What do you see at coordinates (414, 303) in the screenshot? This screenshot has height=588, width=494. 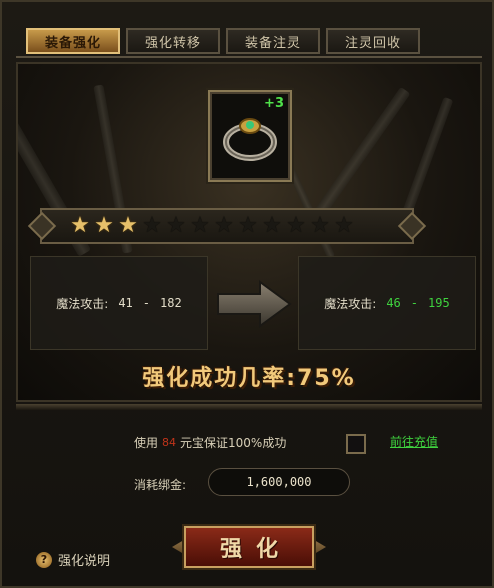 I see `next-stat-sep: -` at bounding box center [414, 303].